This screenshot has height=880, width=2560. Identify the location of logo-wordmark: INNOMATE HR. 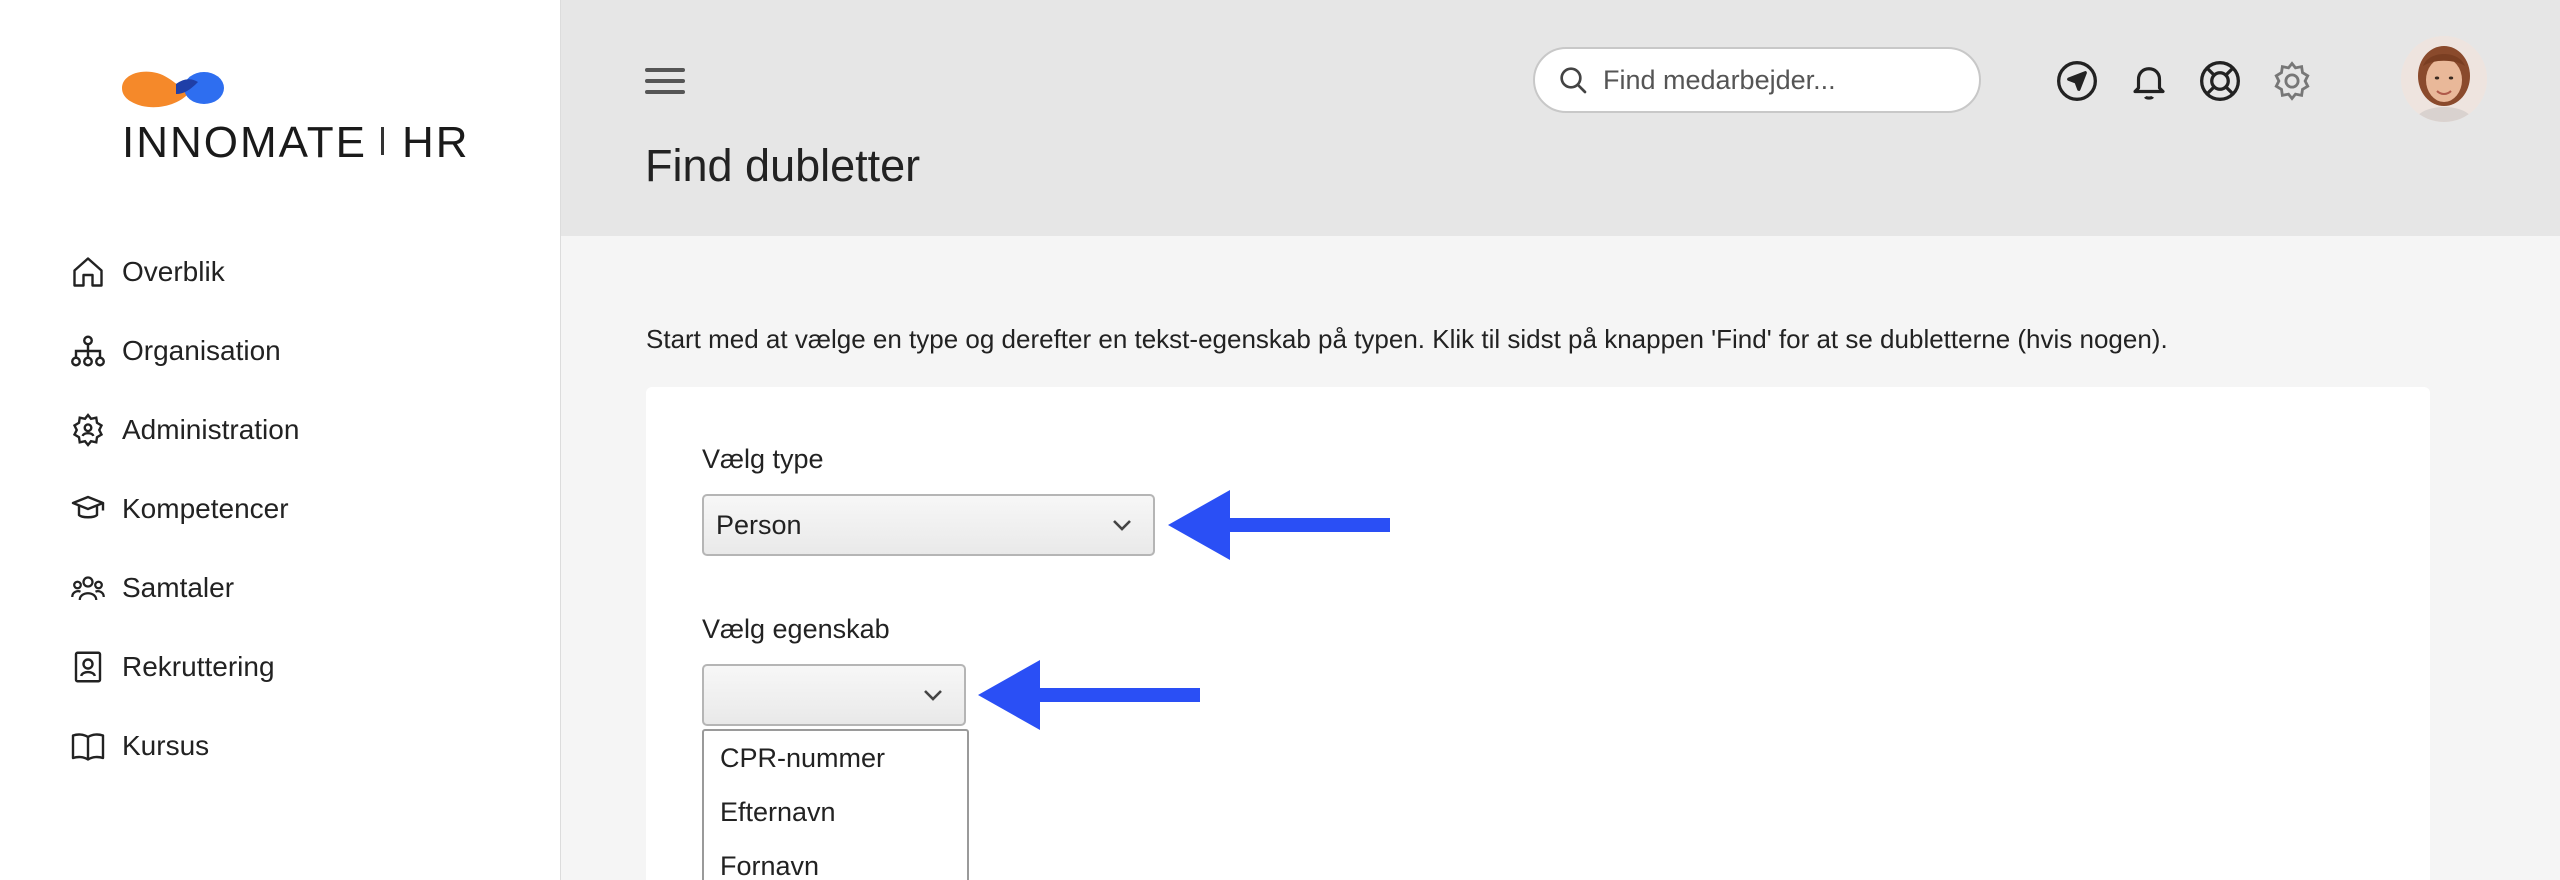
(296, 143).